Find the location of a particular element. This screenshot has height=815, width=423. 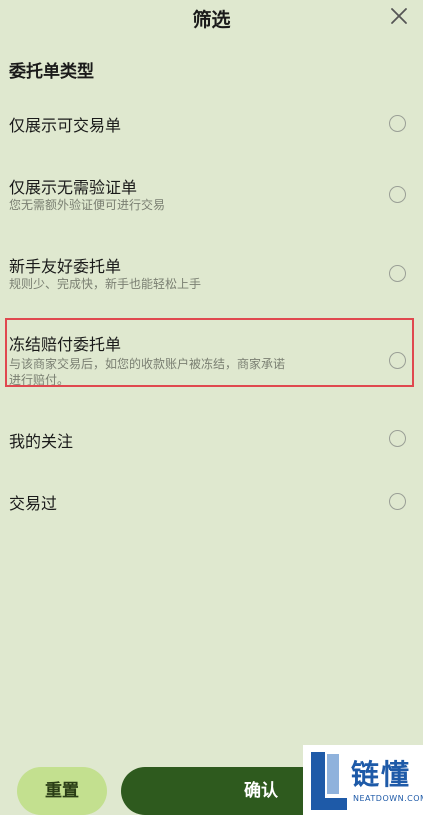

option-description-line1: 与该商家交易后，如您的收款账户被冻结，商家承诺 is located at coordinates (147, 364).